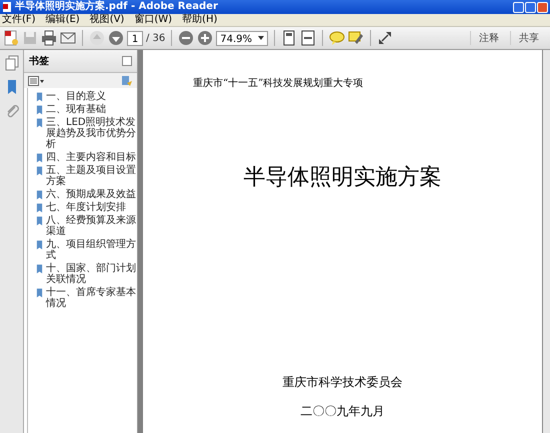 The width and height of the screenshot is (550, 433). Describe the element at coordinates (76, 109) in the screenshot. I see `bookmark-item: 二、现有基础` at that location.